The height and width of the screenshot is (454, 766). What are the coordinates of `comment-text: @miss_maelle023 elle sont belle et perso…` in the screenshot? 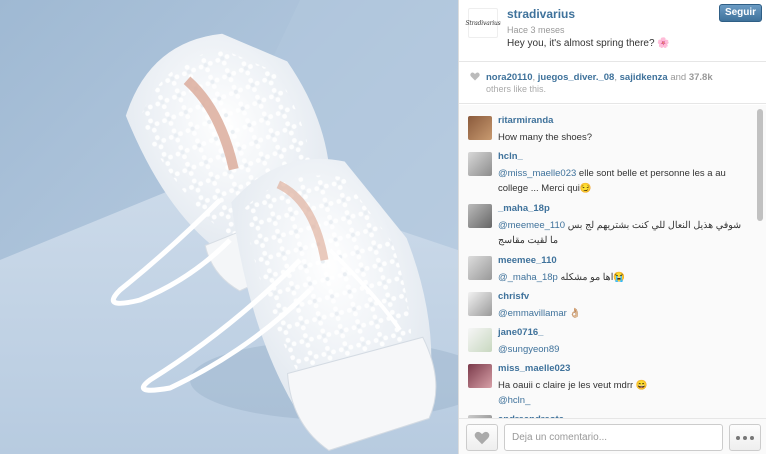 It's located at (623, 181).